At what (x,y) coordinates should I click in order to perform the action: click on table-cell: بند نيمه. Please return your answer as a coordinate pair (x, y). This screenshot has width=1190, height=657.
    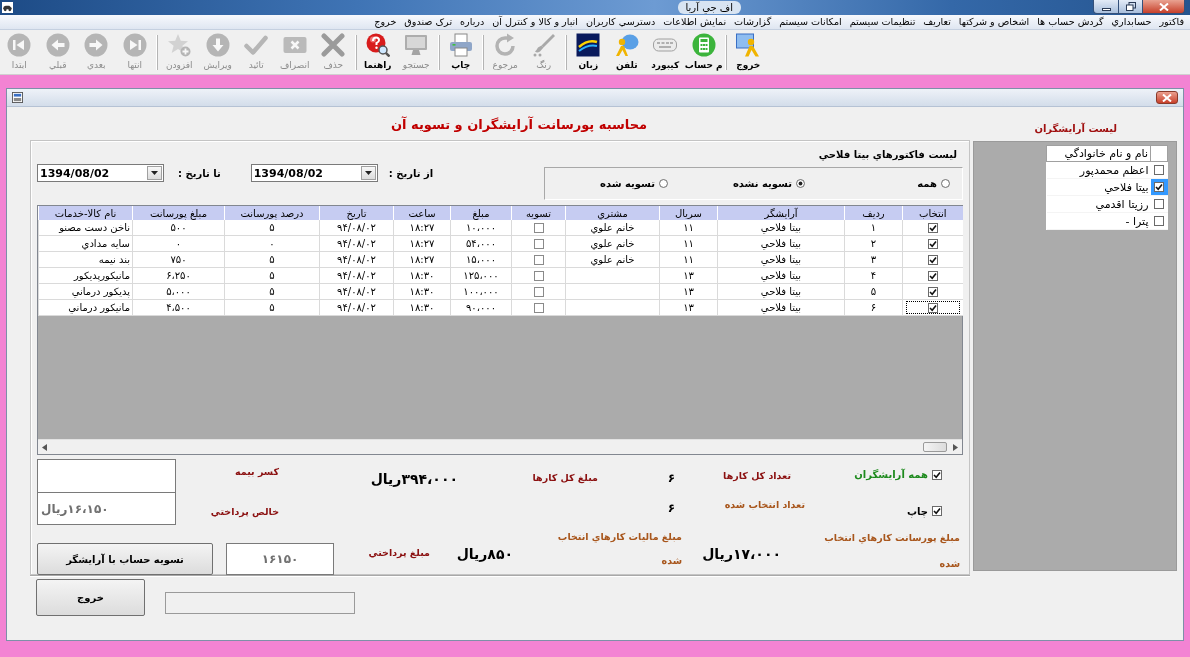
    Looking at the image, I should click on (85, 259).